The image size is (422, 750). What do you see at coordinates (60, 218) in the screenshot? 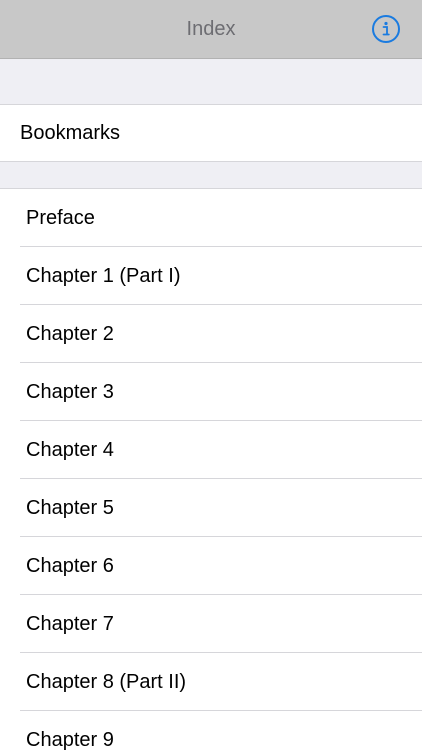
I see `chapter-label: Preface` at bounding box center [60, 218].